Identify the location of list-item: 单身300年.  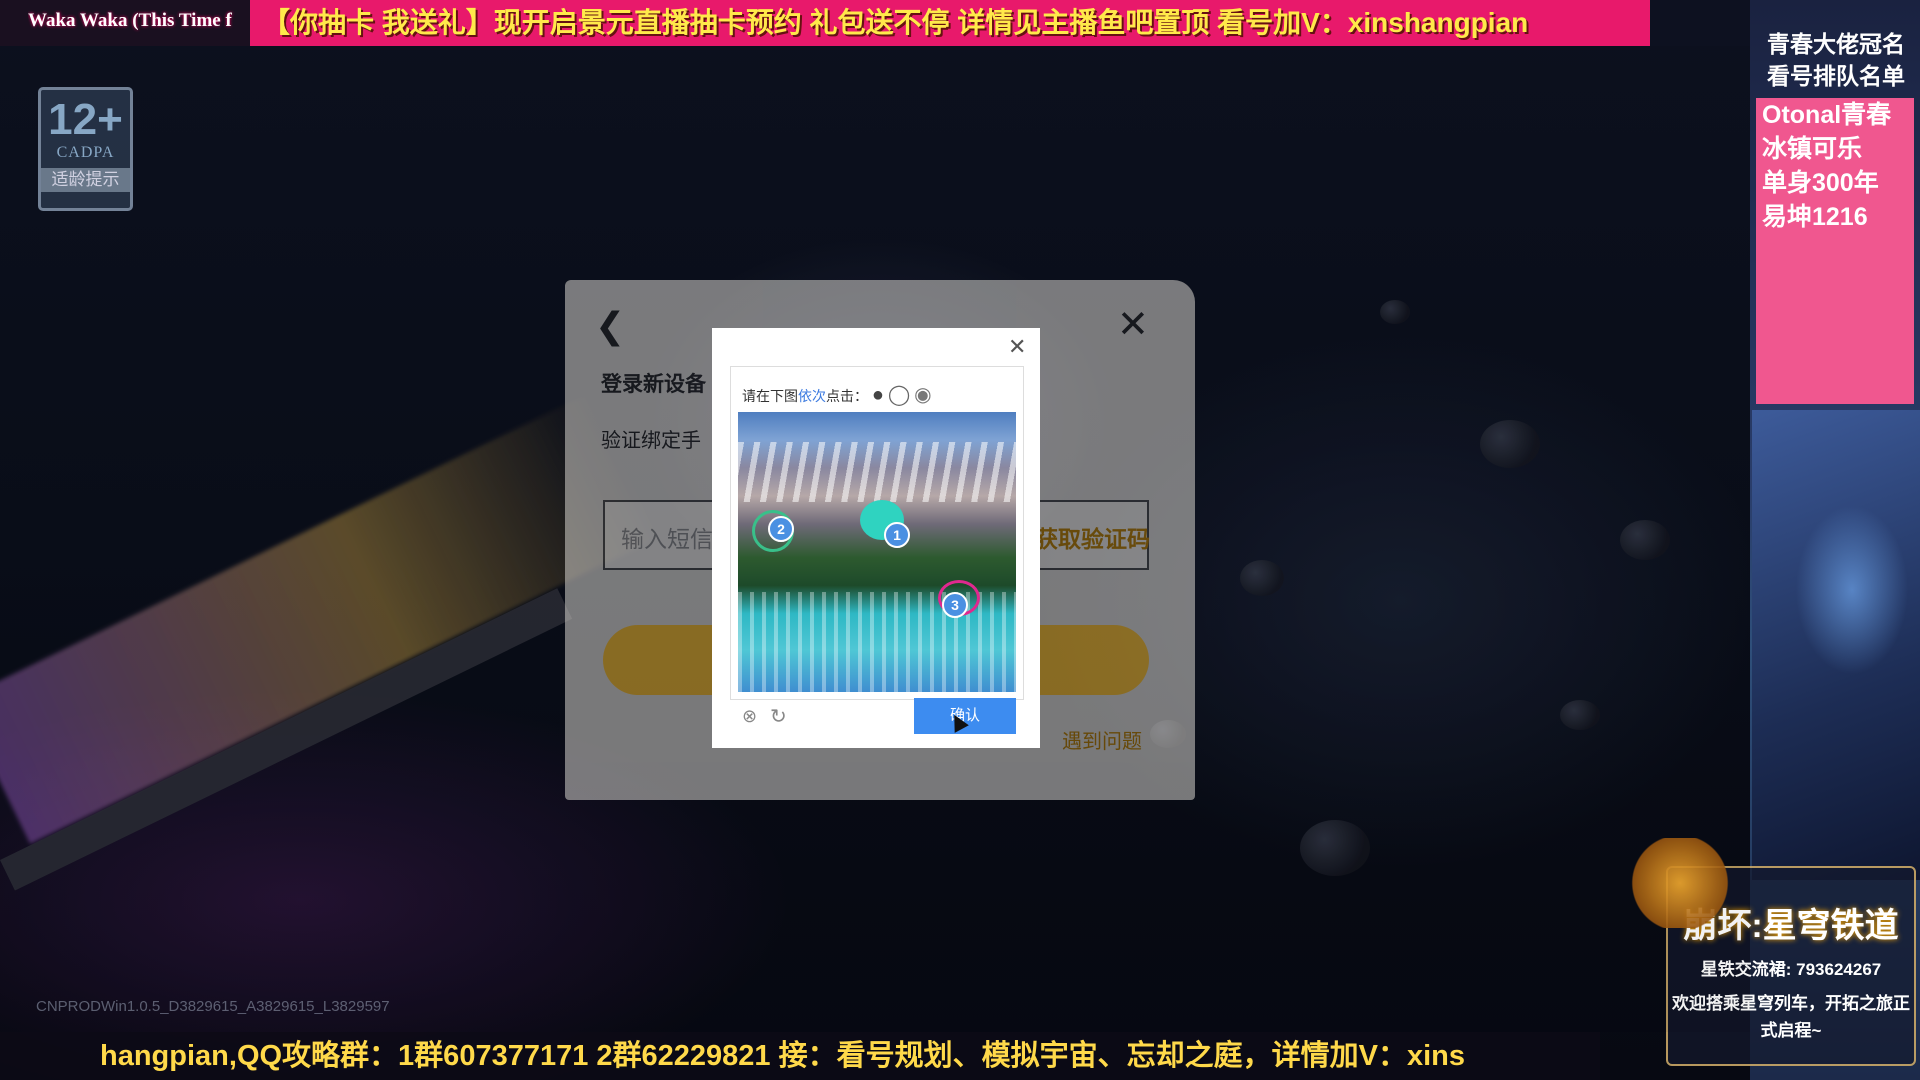
(1820, 183).